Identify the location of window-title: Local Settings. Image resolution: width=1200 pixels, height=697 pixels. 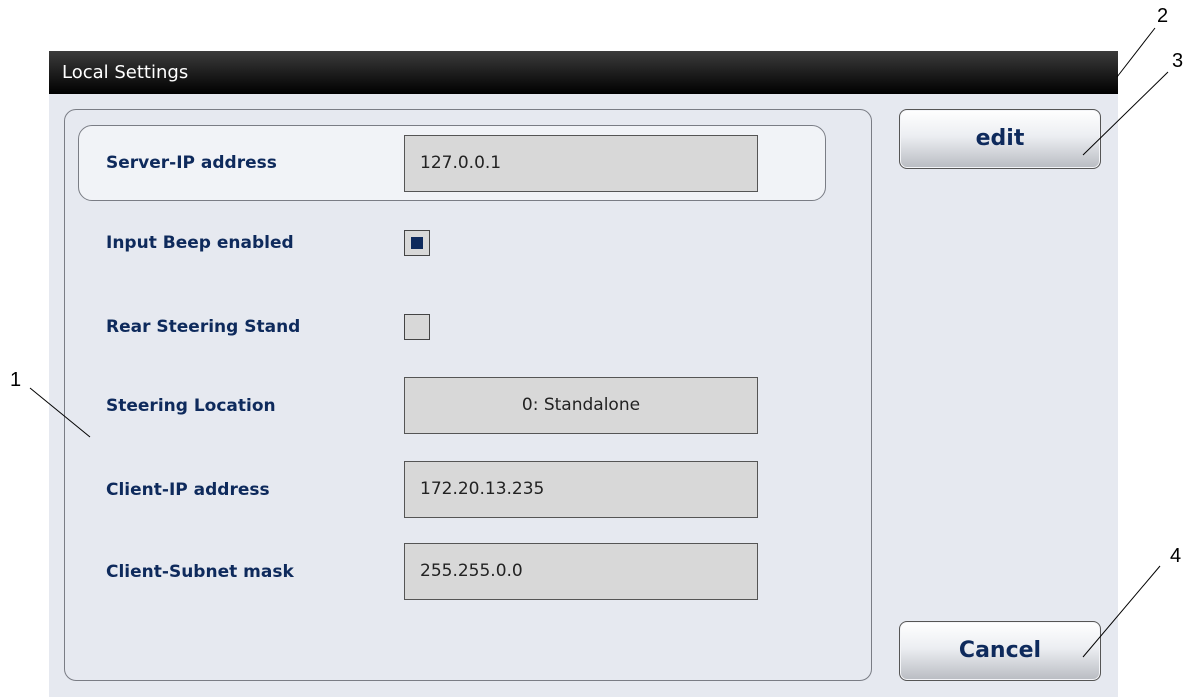
(125, 72).